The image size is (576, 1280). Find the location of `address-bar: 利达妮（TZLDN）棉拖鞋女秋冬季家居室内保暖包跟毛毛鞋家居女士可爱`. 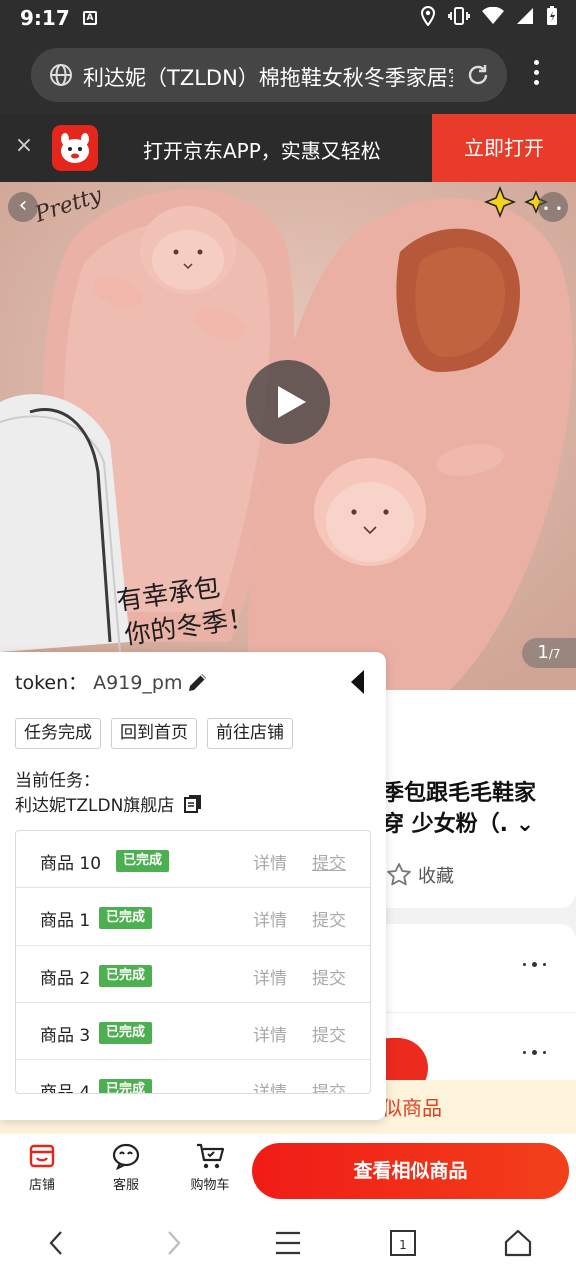

address-bar: 利达妮（TZLDN）棉拖鞋女秋冬季家居室内保暖包跟毛毛鞋家居女士可爱 is located at coordinates (269, 75).